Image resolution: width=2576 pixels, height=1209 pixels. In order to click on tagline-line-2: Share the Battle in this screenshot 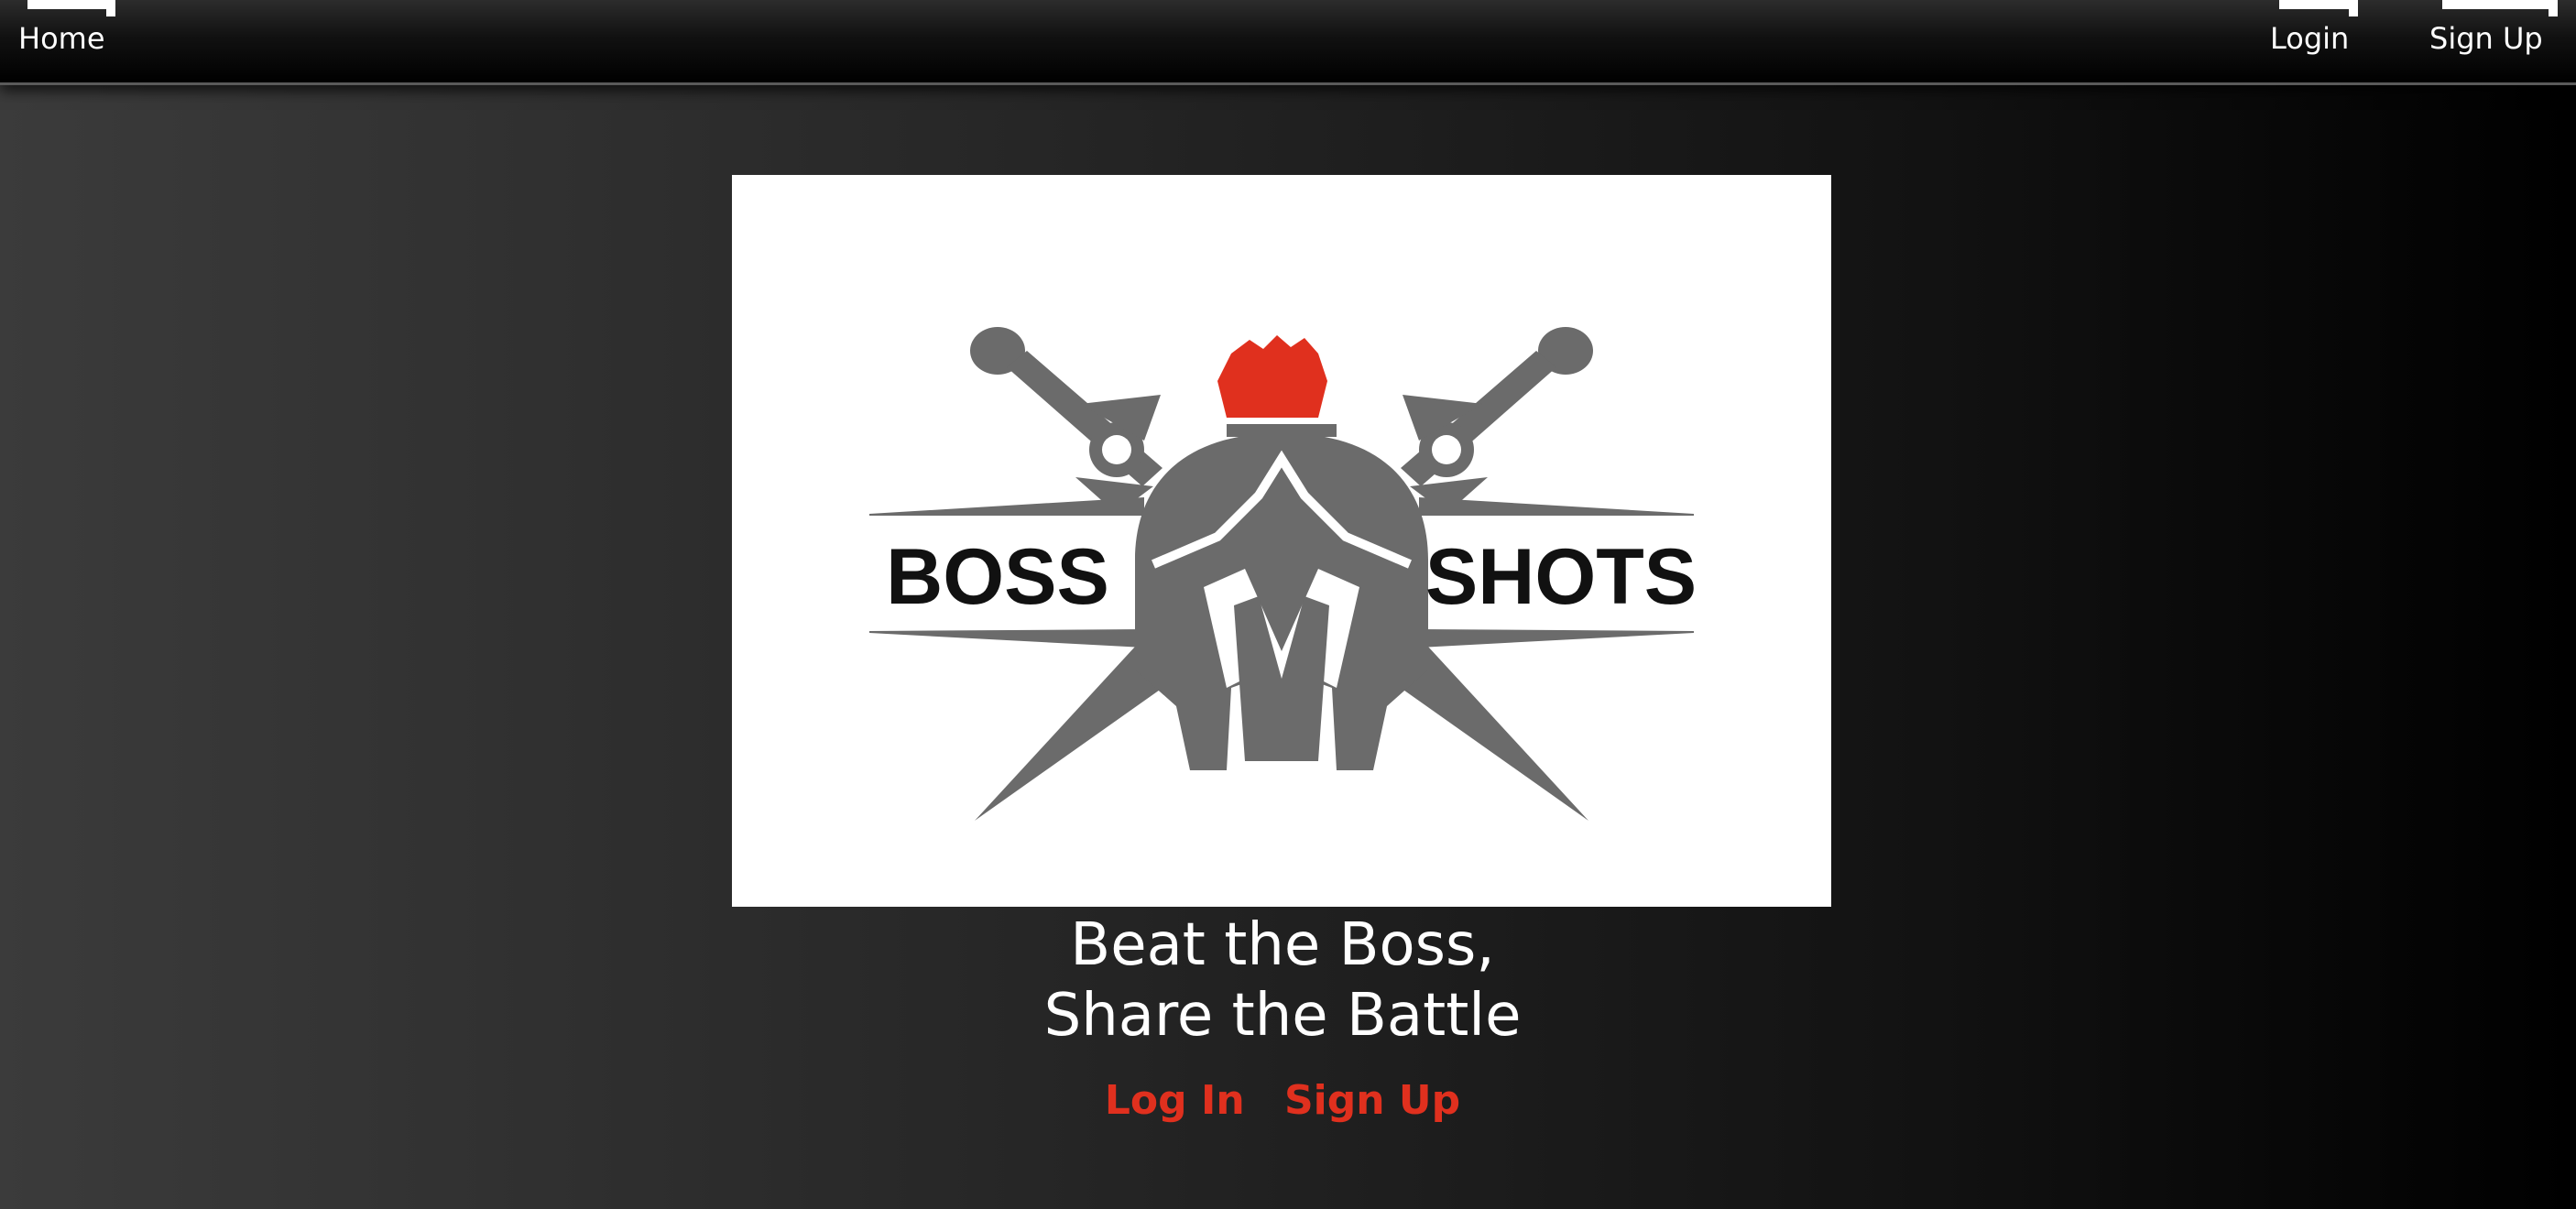, I will do `click(1283, 1016)`.